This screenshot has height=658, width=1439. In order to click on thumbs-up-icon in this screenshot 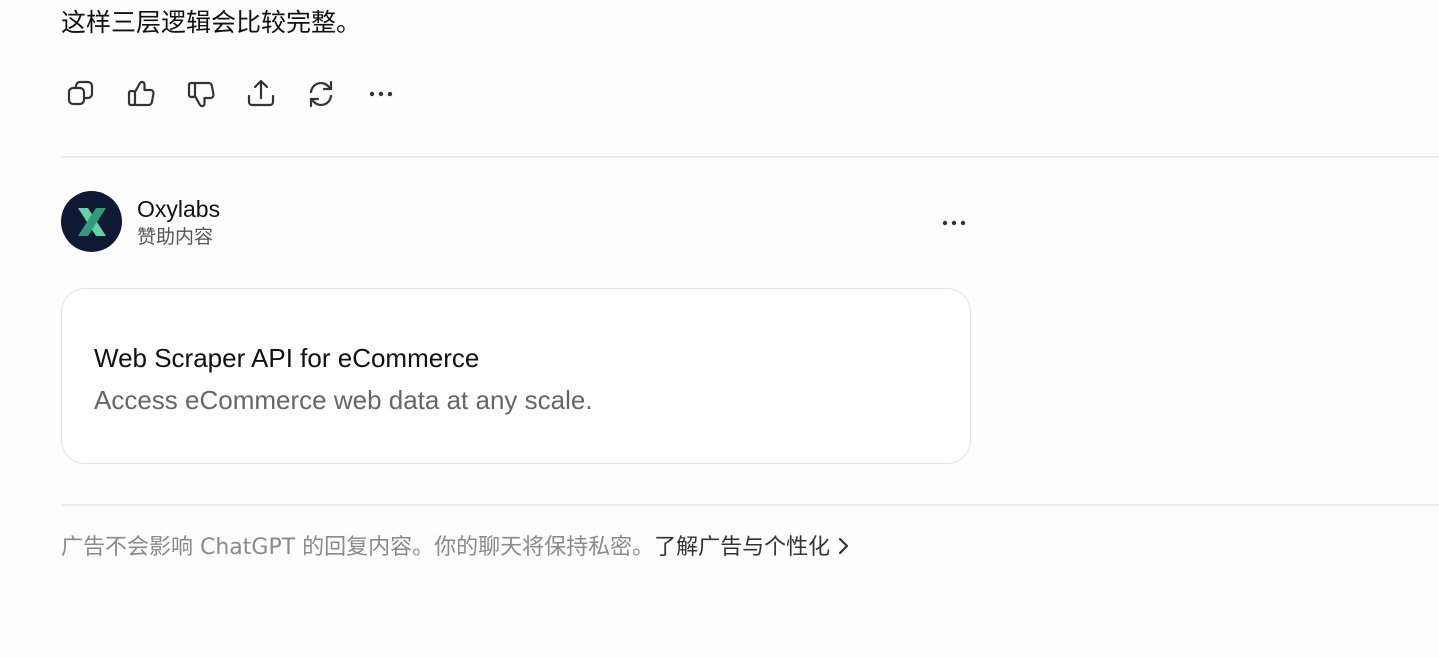, I will do `click(141, 93)`.